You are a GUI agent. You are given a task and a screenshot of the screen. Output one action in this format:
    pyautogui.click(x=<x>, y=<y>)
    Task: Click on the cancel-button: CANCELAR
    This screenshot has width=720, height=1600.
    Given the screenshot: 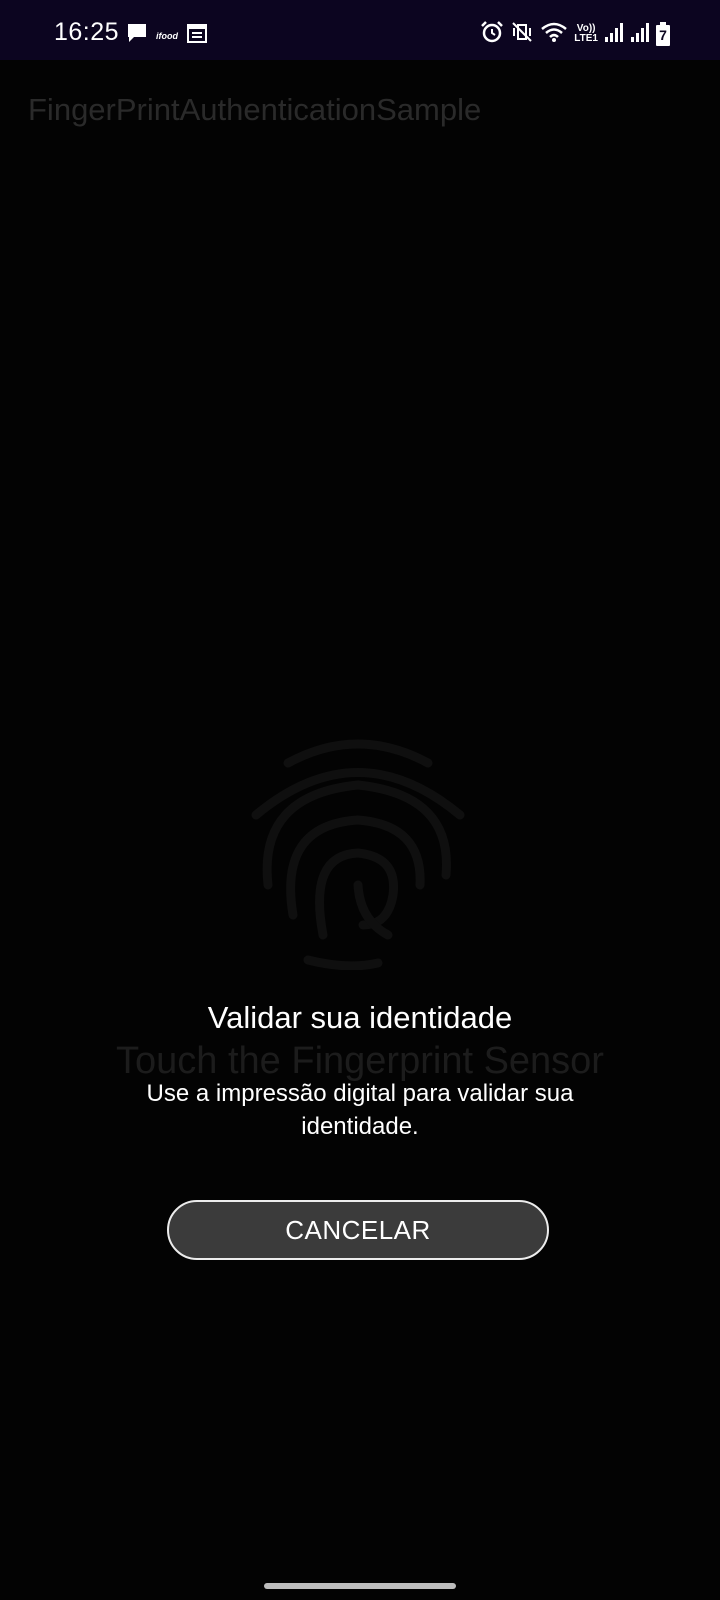 What is the action you would take?
    pyautogui.click(x=358, y=1230)
    